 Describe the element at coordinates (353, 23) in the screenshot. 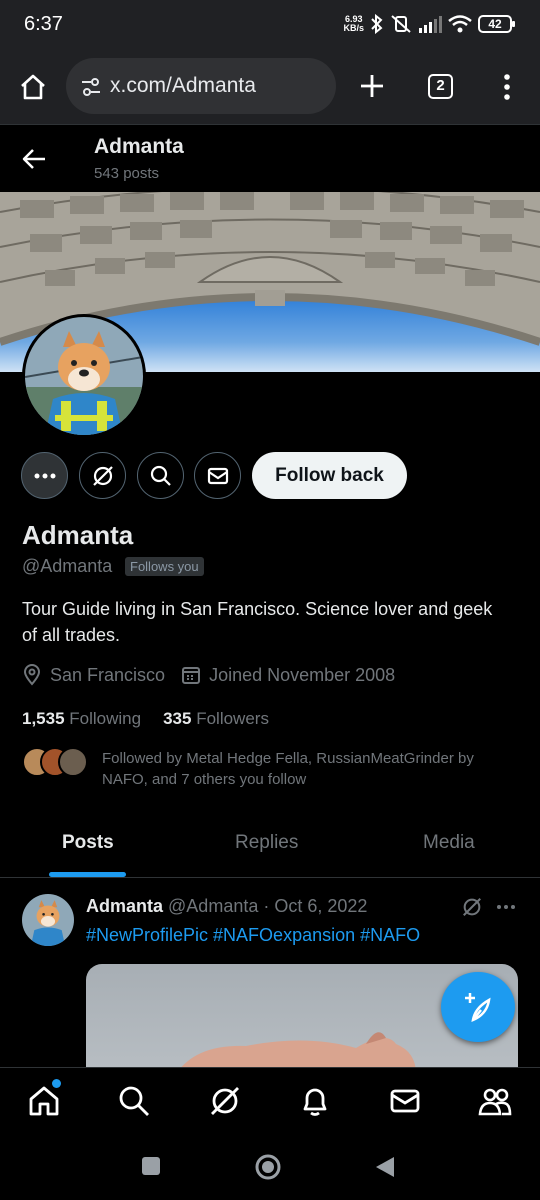

I see `network-speed: 6.93 KB/s` at that location.